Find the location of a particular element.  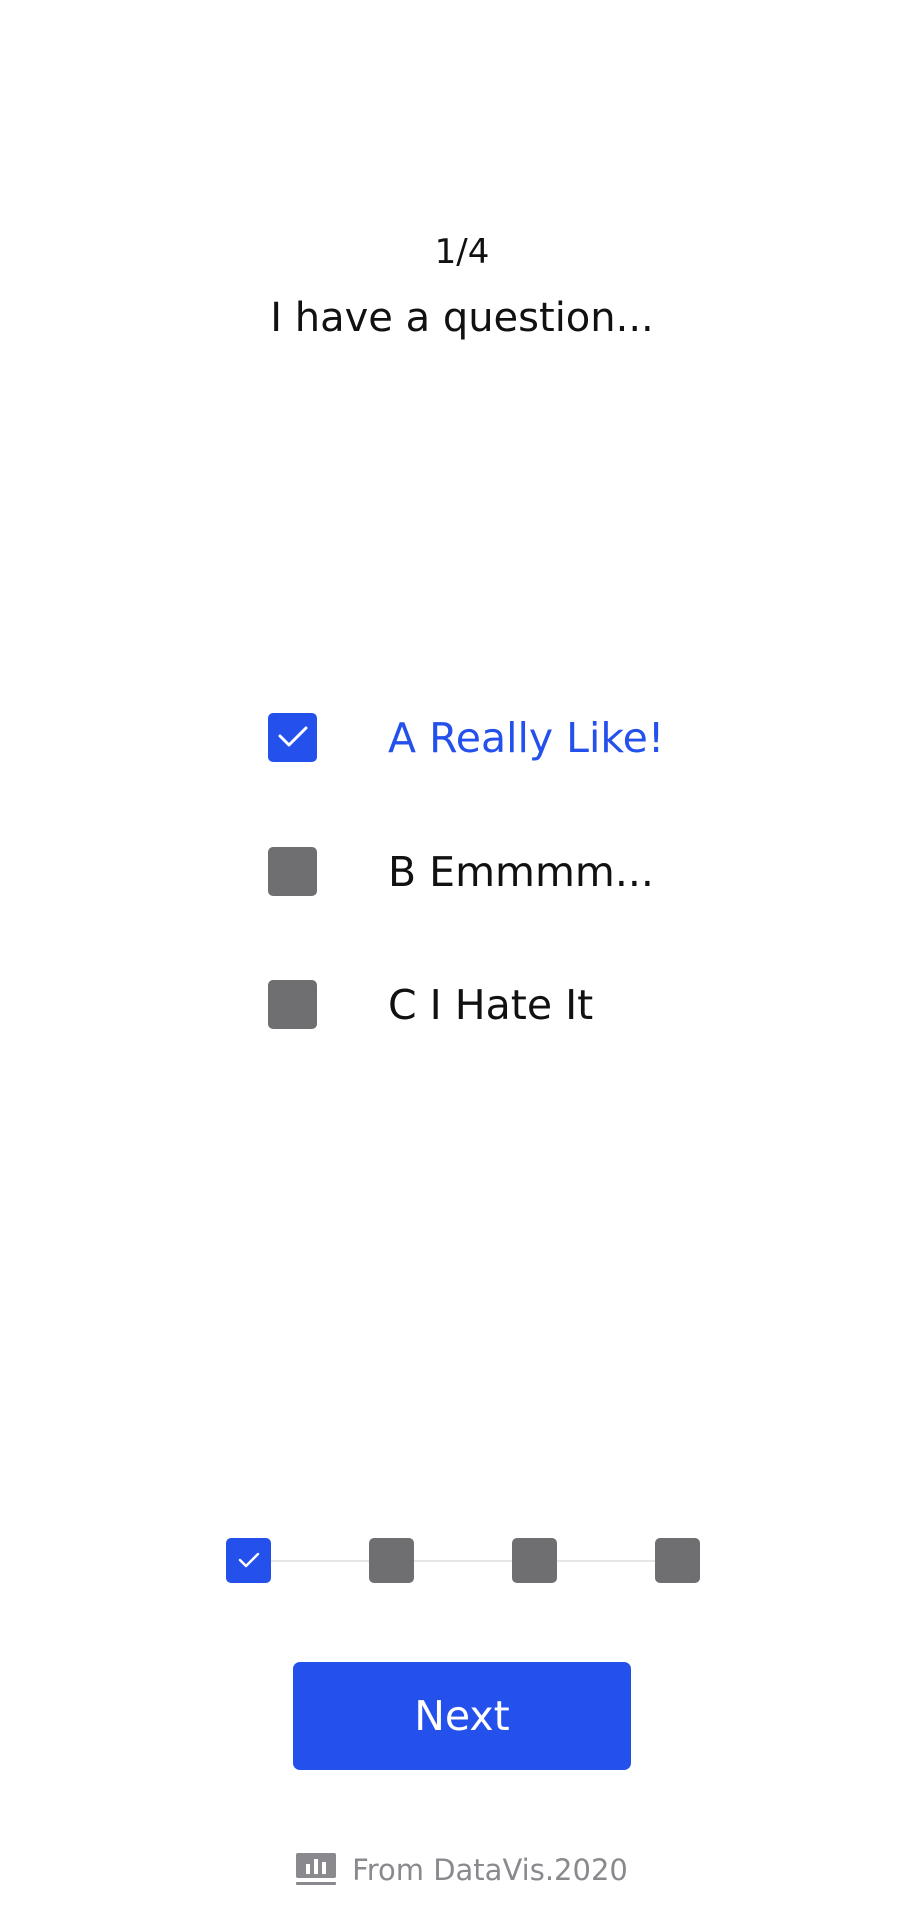

bar-chart-icon is located at coordinates (316, 1869).